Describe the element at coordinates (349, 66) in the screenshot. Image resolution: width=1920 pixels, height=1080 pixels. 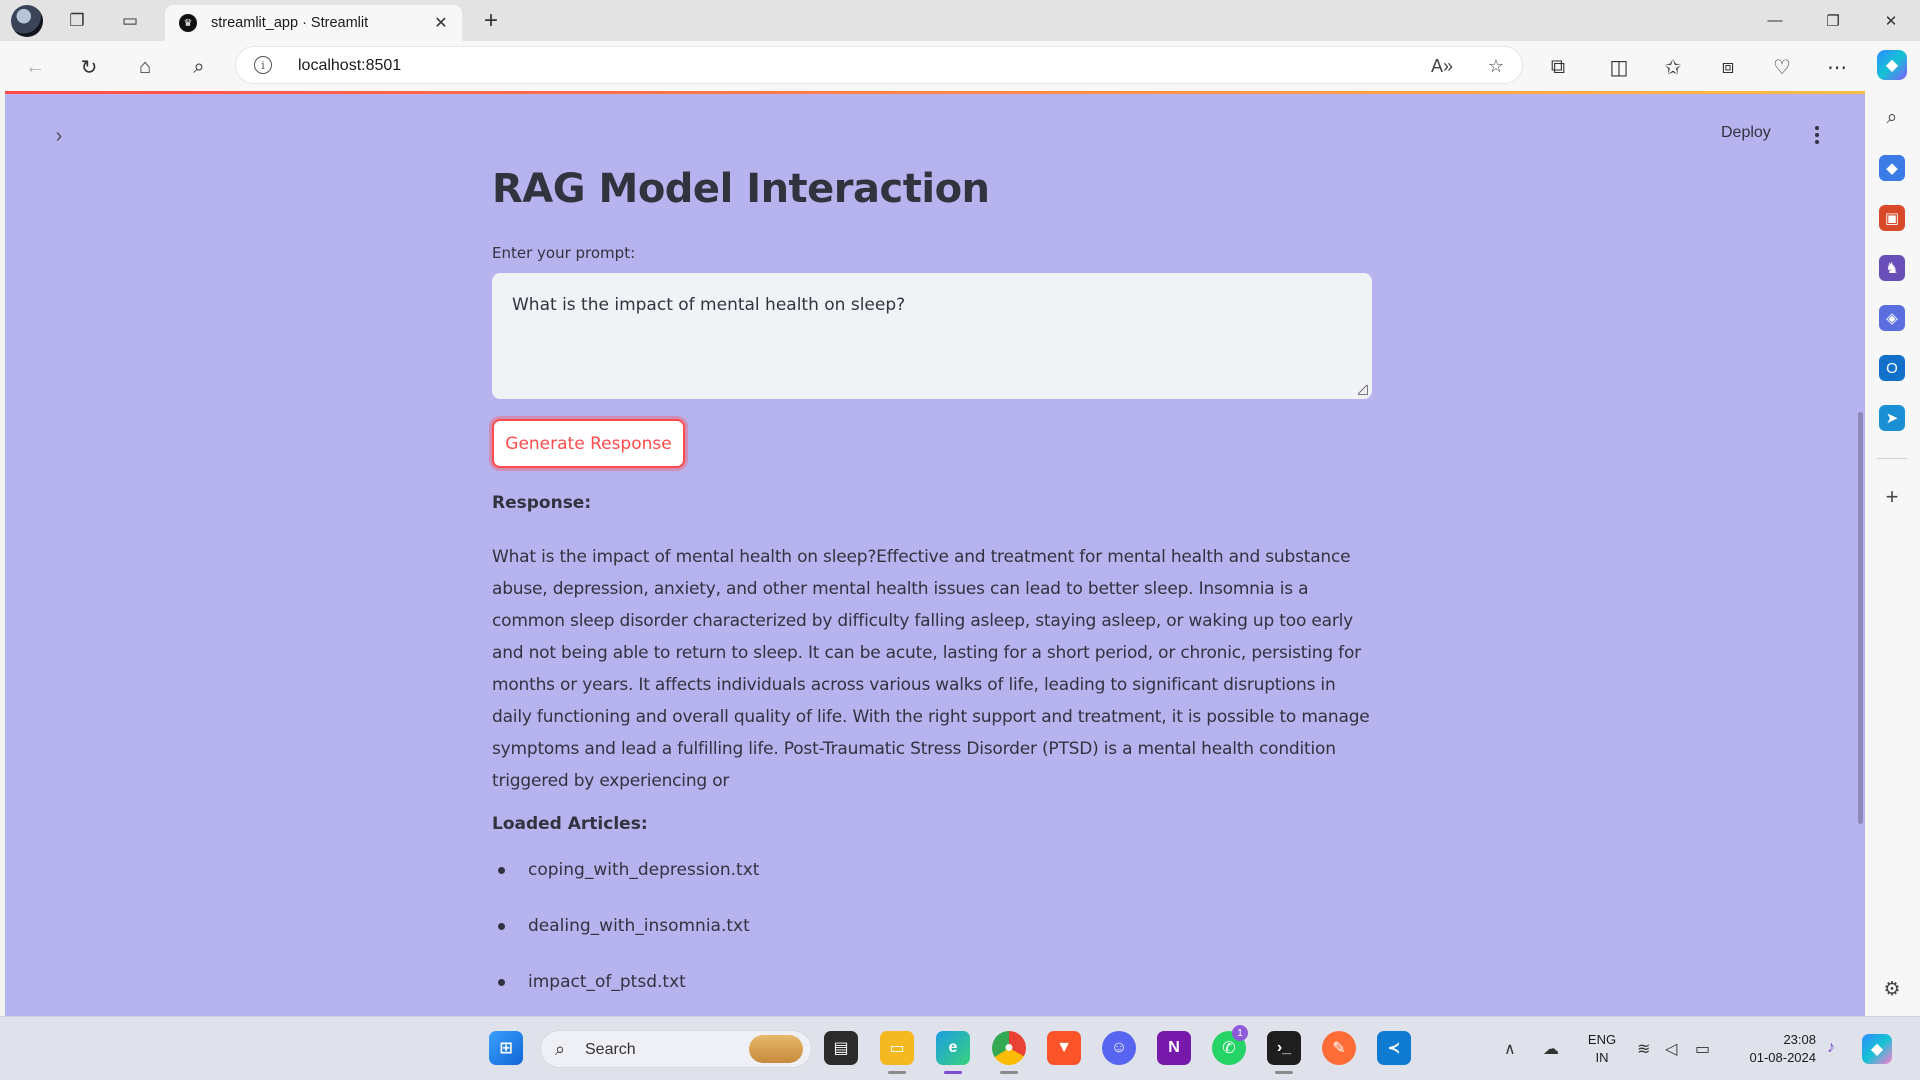
I see `url-text: localhost:8501` at that location.